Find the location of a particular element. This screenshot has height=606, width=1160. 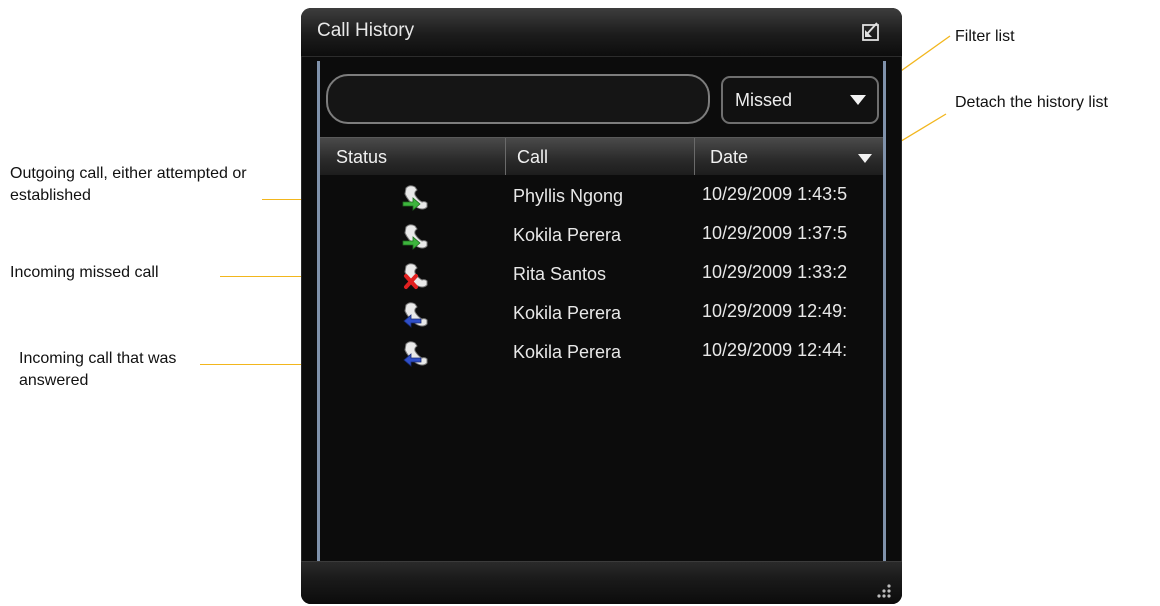

list-header: Status Call Date is located at coordinates (601, 156).